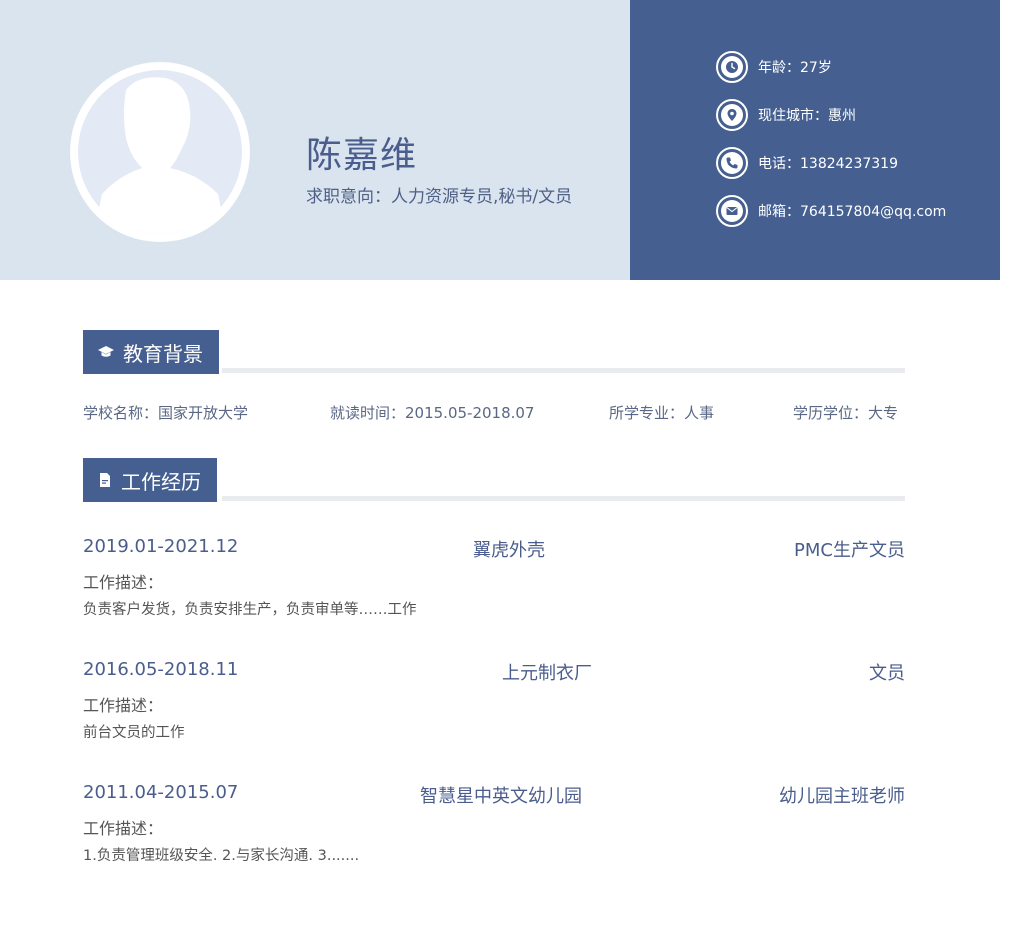 The width and height of the screenshot is (1024, 933). Describe the element at coordinates (250, 610) in the screenshot. I see `job-desc: 负责客户发货，负责安排生产，负责审单等……工作` at that location.